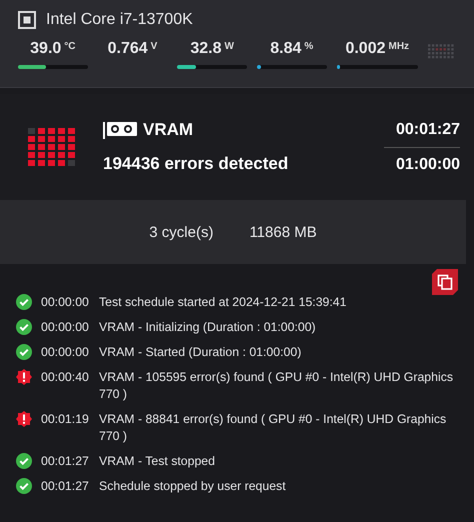  Describe the element at coordinates (208, 327) in the screenshot. I see `log-message: VRAM - Initializing (Duration : 01:00:00)` at that location.